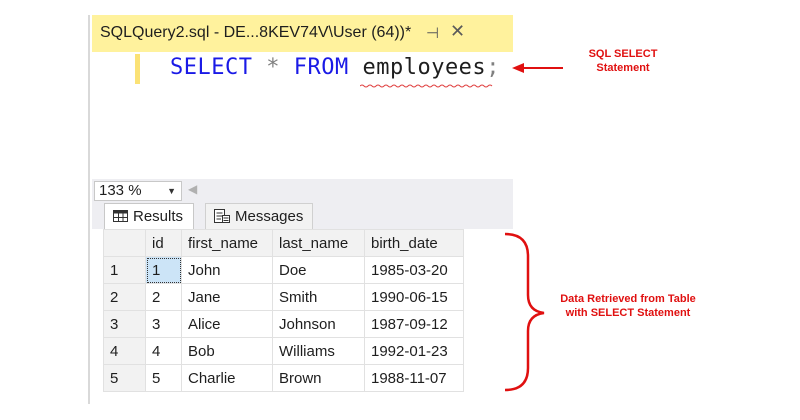 This screenshot has width=800, height=420. What do you see at coordinates (623, 54) in the screenshot?
I see `annotation-line: SQL SELECT` at bounding box center [623, 54].